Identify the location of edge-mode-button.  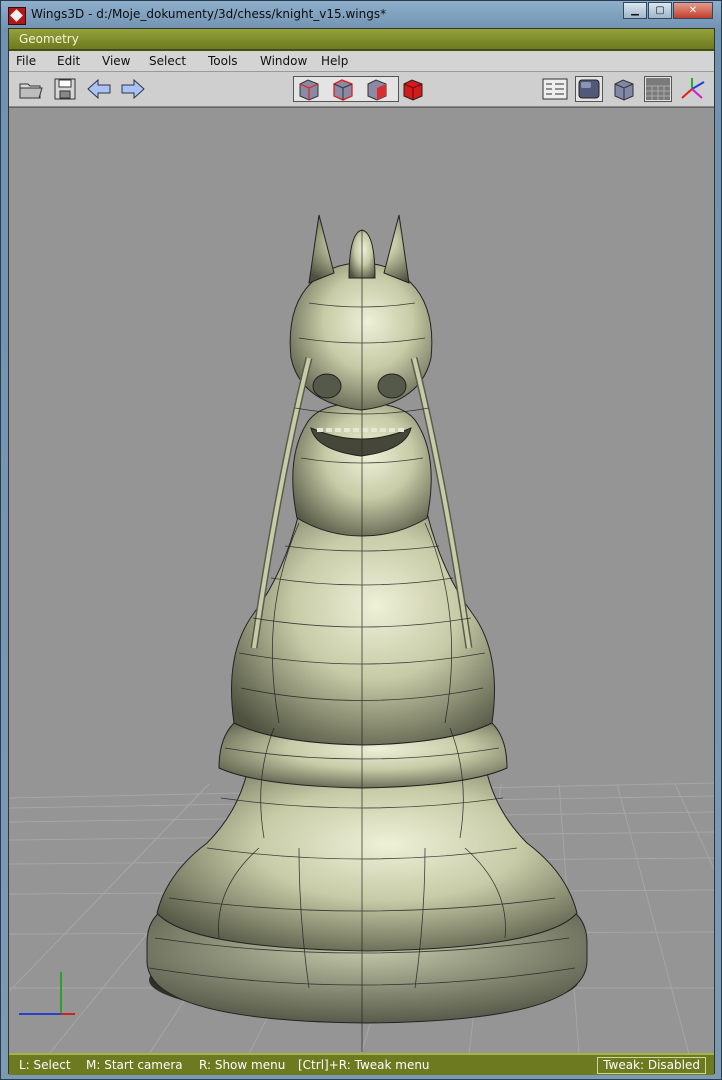
(343, 89).